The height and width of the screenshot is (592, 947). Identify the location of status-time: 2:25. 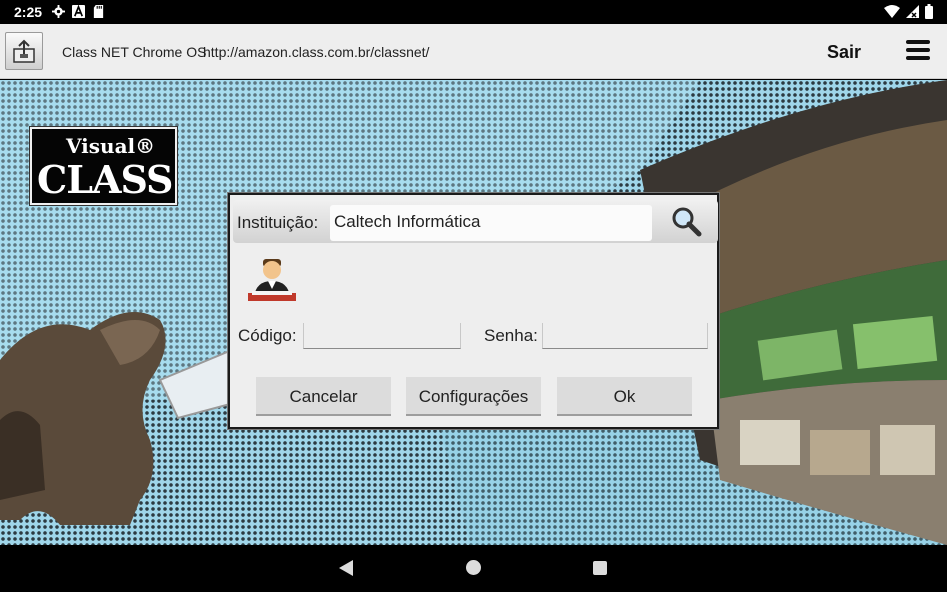
(28, 12).